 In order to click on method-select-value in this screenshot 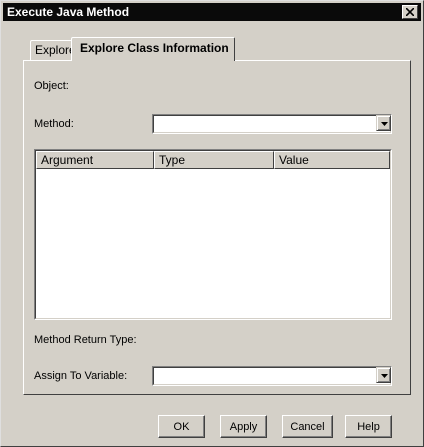, I will do `click(272, 124)`.